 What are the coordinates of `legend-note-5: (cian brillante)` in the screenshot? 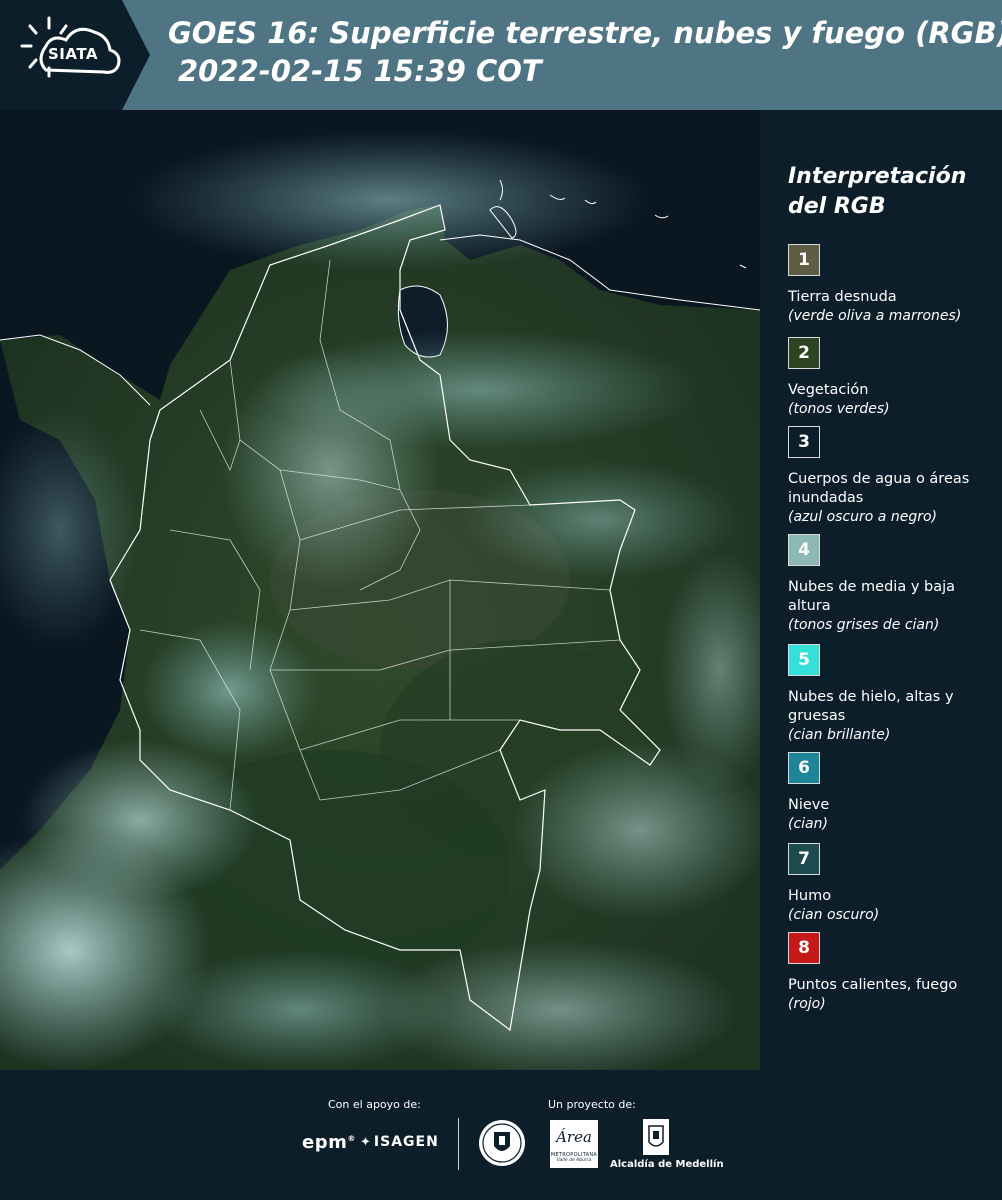 It's located at (839, 735).